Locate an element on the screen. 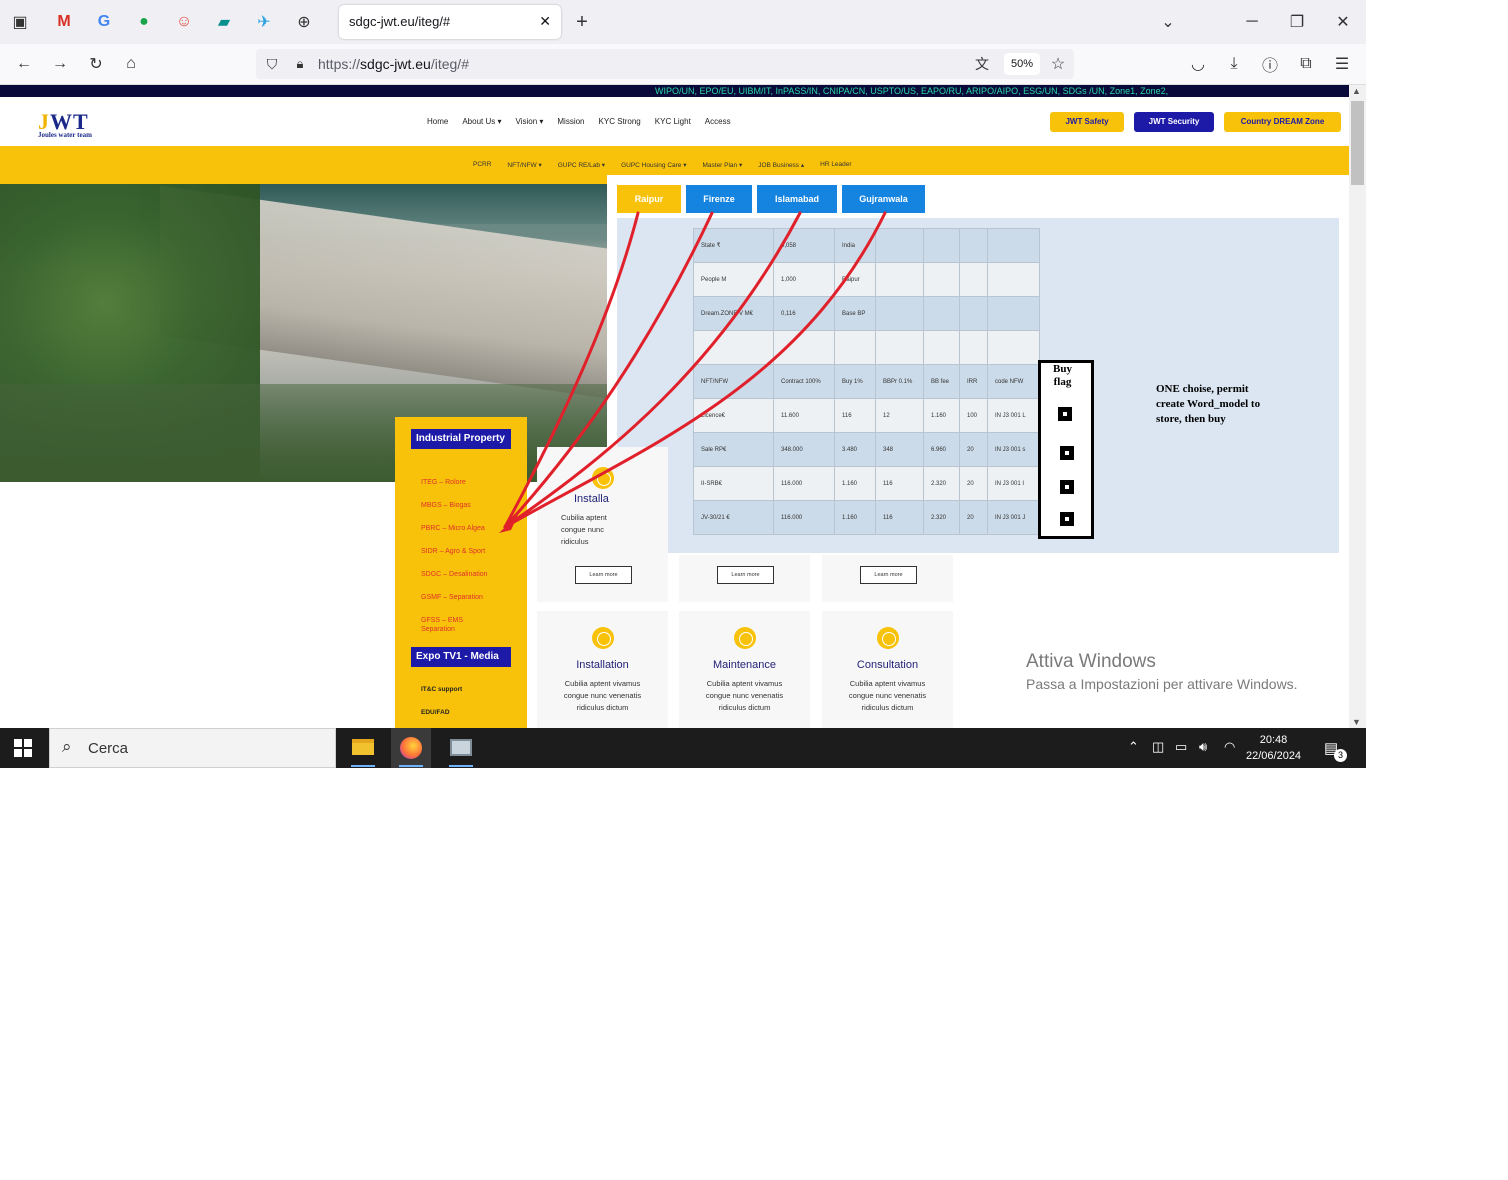  bookmark-star-icon: ☆ is located at coordinates (1058, 64).